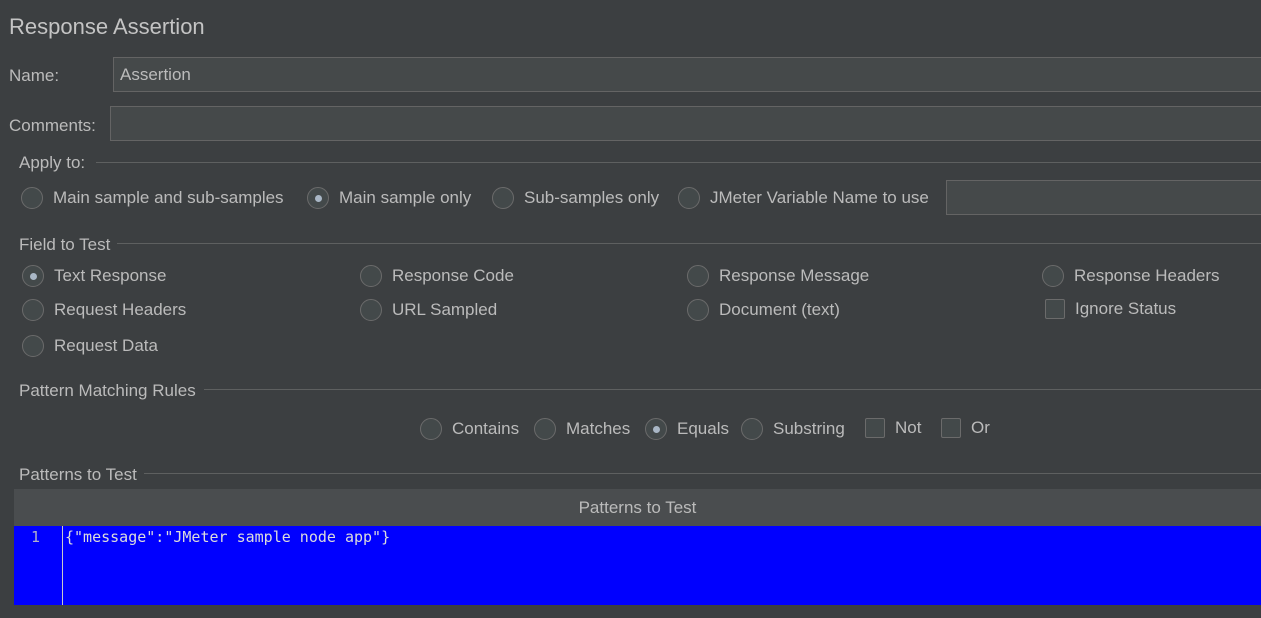  I want to click on line-number-gutter: 1, so click(38, 565).